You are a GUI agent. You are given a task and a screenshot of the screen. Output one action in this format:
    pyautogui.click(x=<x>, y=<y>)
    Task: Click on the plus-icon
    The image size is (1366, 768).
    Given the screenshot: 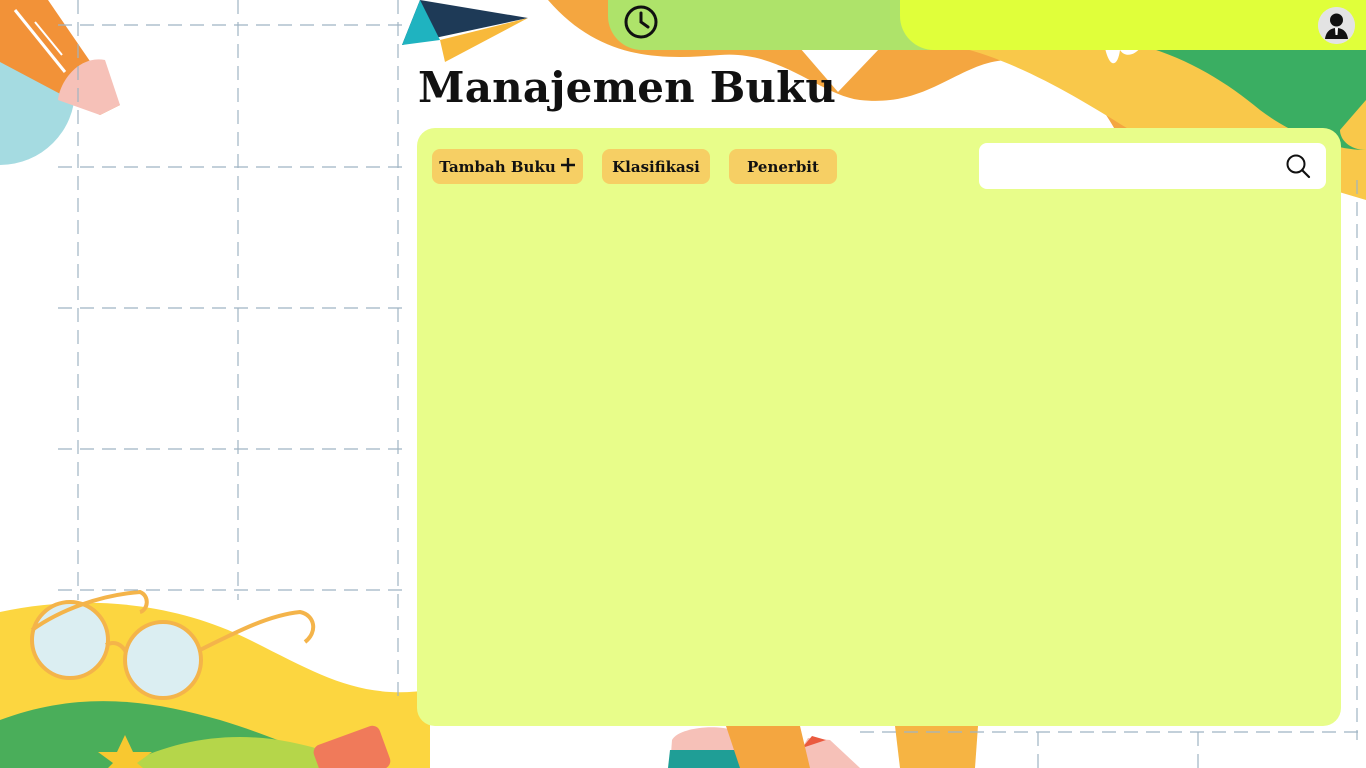 What is the action you would take?
    pyautogui.click(x=568, y=166)
    